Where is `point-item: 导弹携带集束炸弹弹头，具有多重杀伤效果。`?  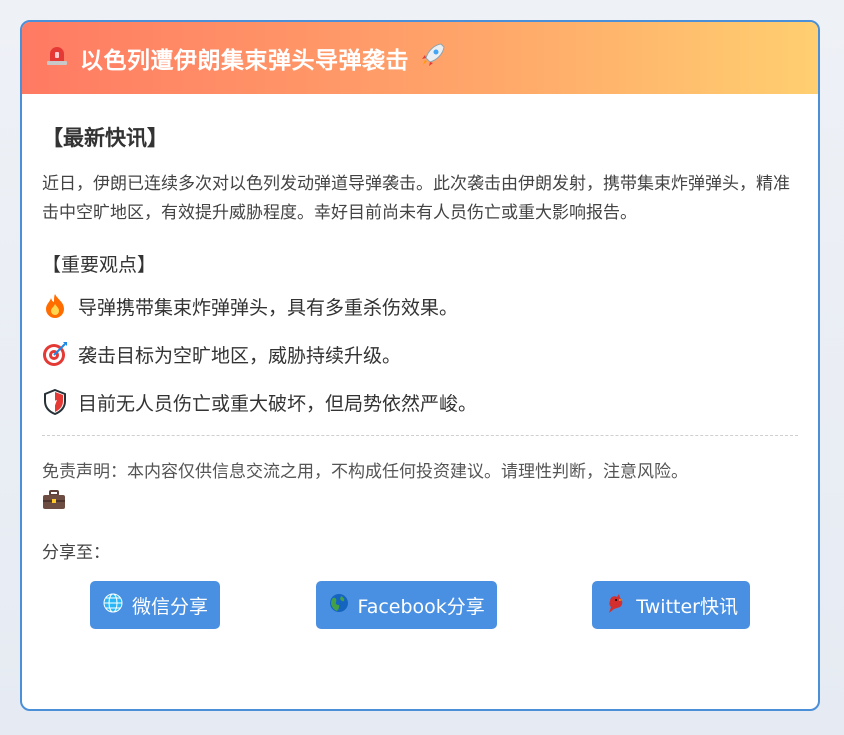 point-item: 导弹携带集束炸弹弹头，具有多重杀伤效果。 is located at coordinates (420, 306).